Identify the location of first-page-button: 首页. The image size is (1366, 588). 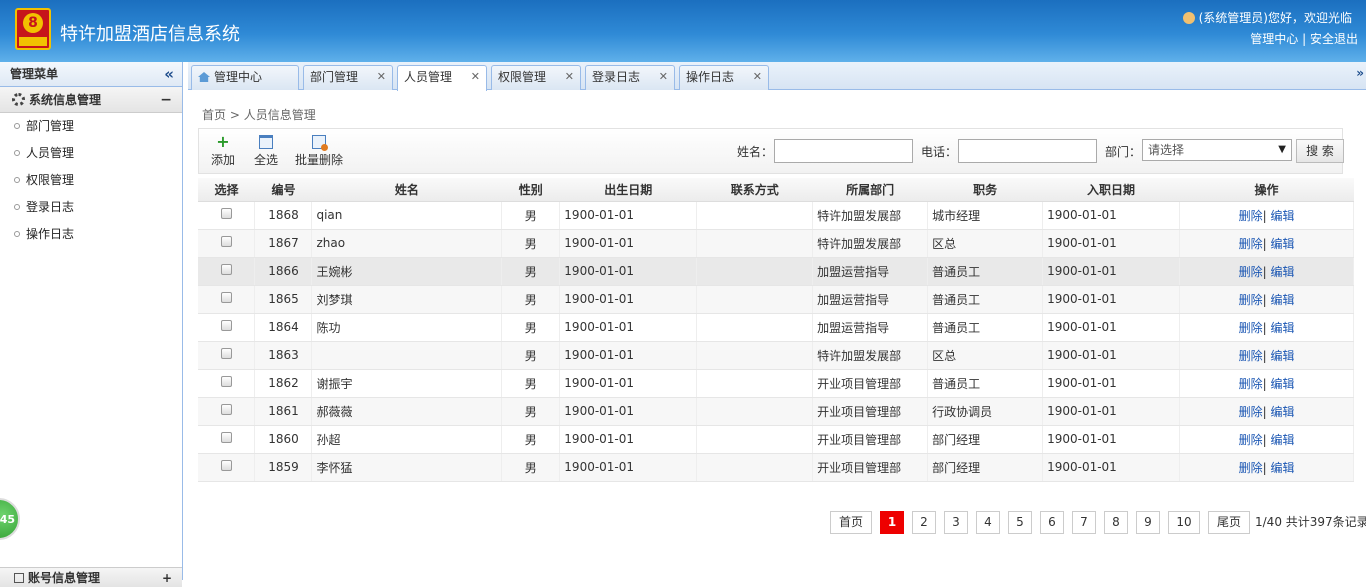
(851, 522).